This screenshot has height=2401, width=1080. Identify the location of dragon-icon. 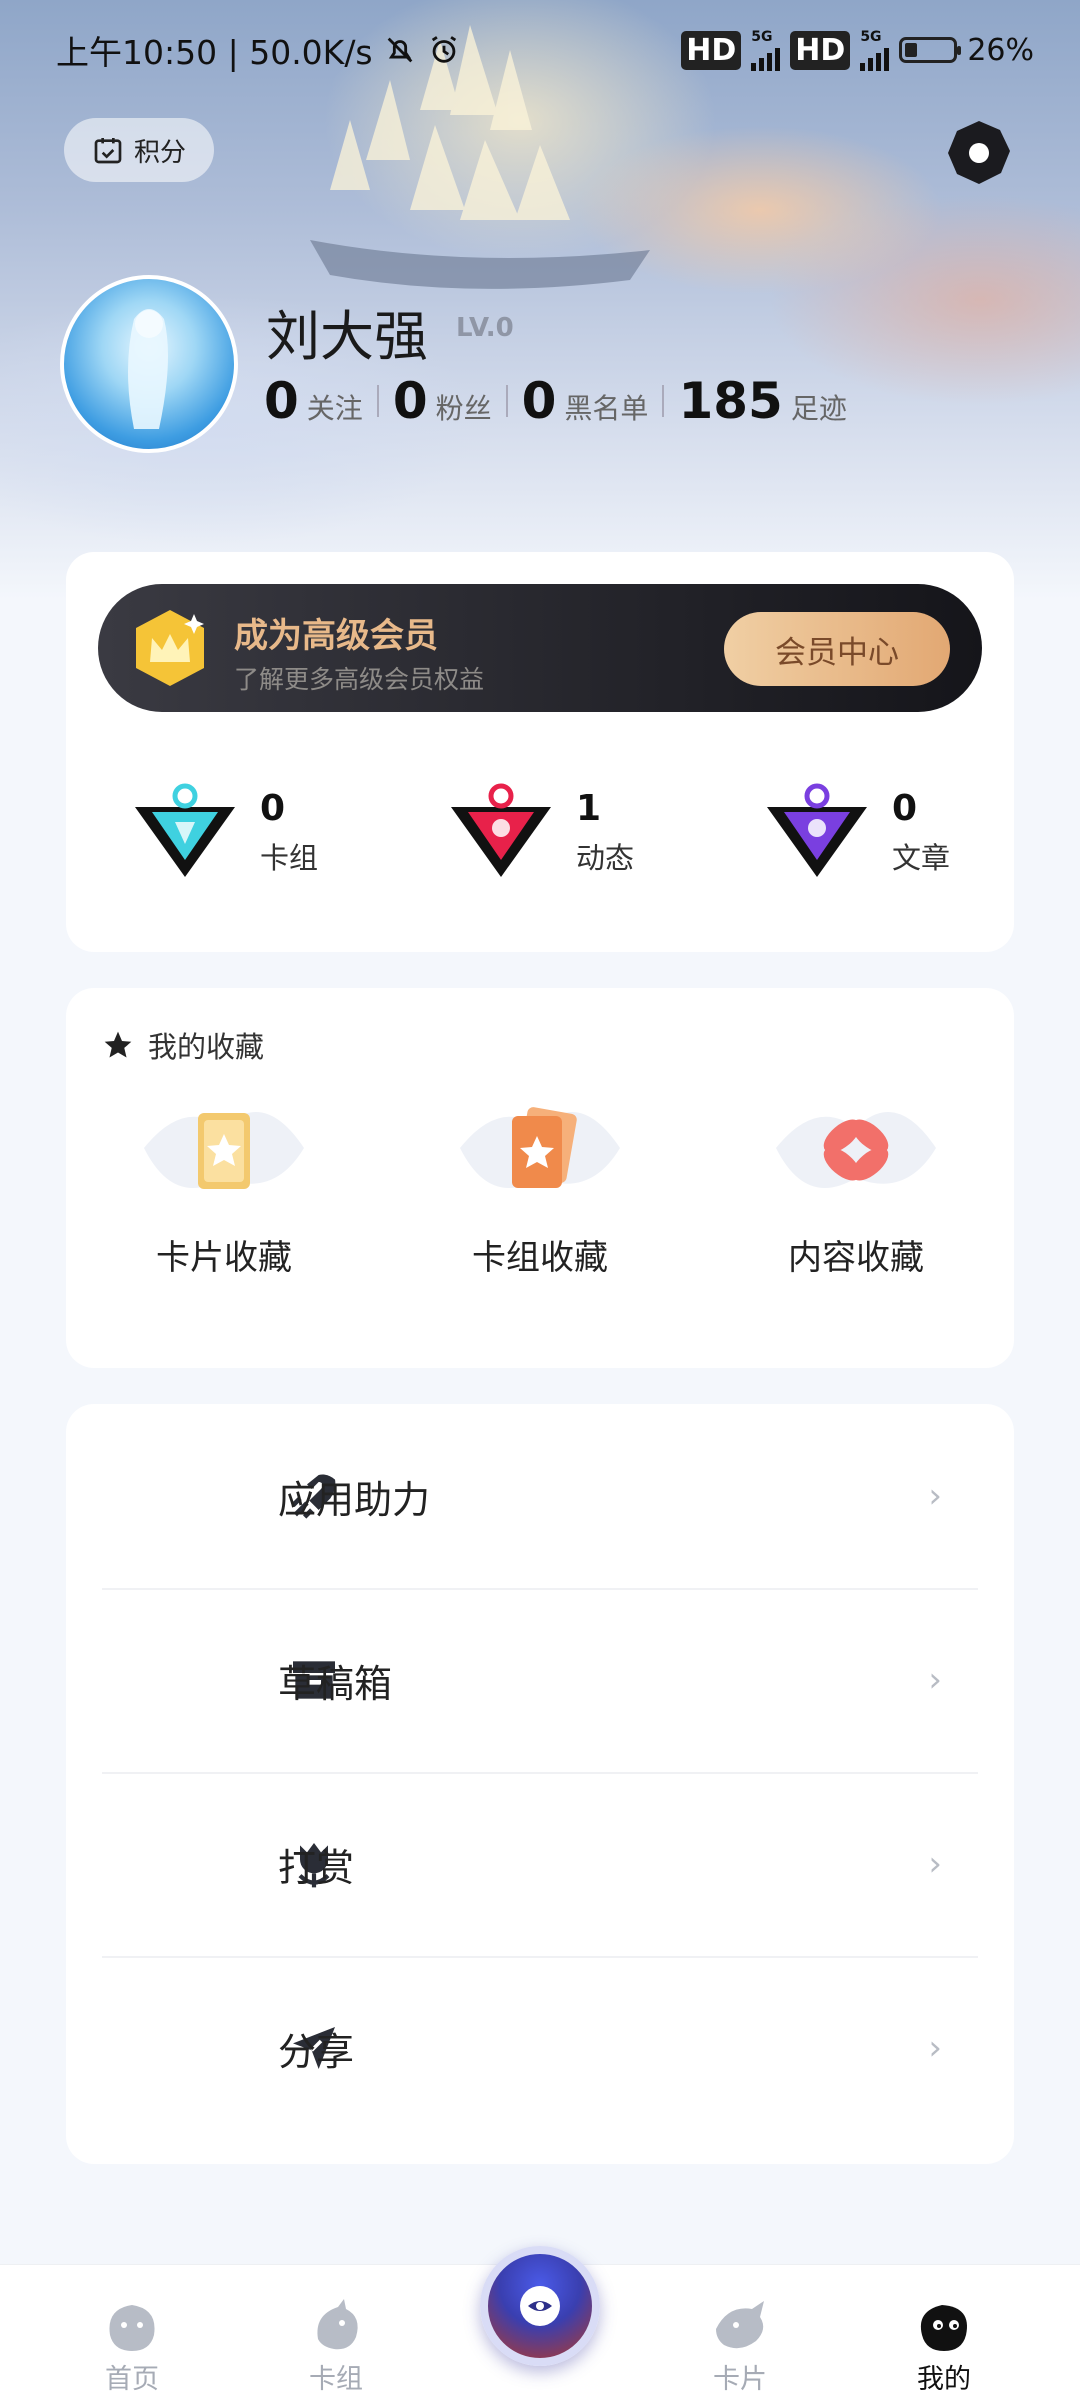
(337, 2324).